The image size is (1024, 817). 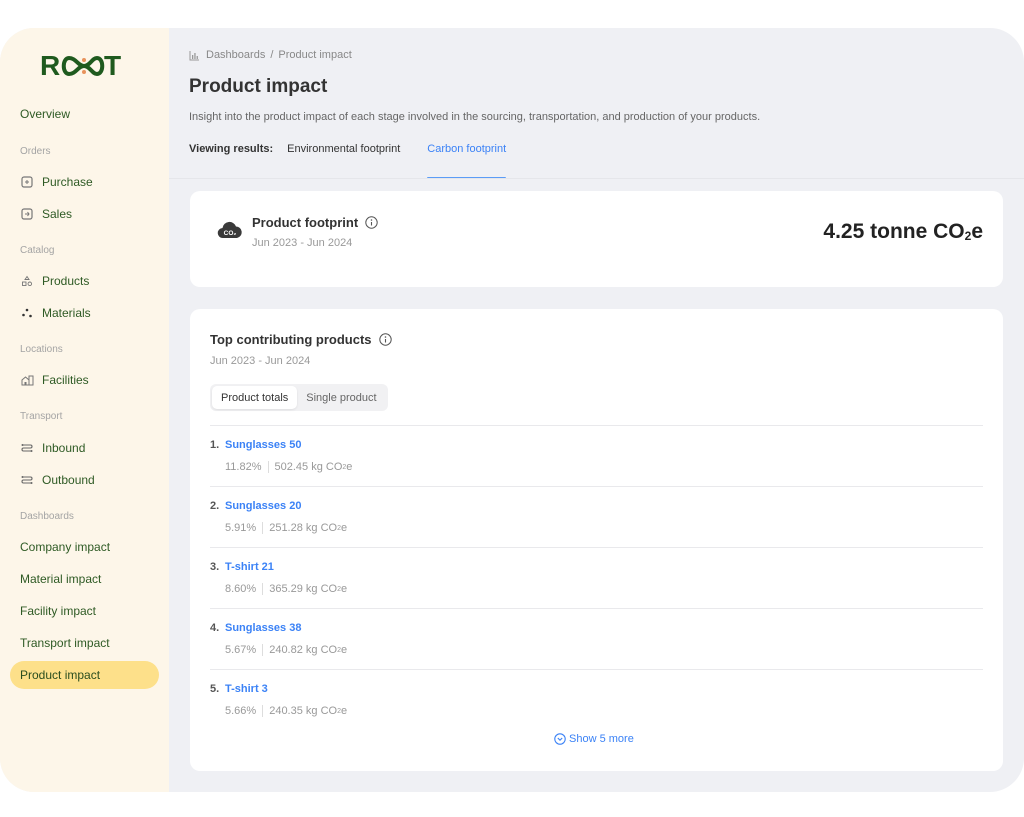 I want to click on section-label-transport: Transport, so click(x=41, y=416).